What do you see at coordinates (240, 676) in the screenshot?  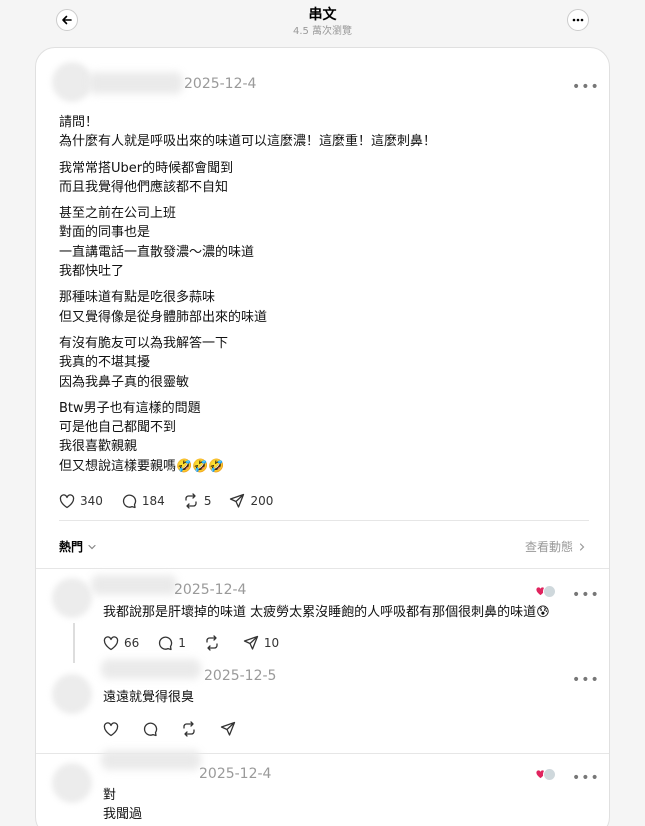 I see `reply-date: 2025-12-5` at bounding box center [240, 676].